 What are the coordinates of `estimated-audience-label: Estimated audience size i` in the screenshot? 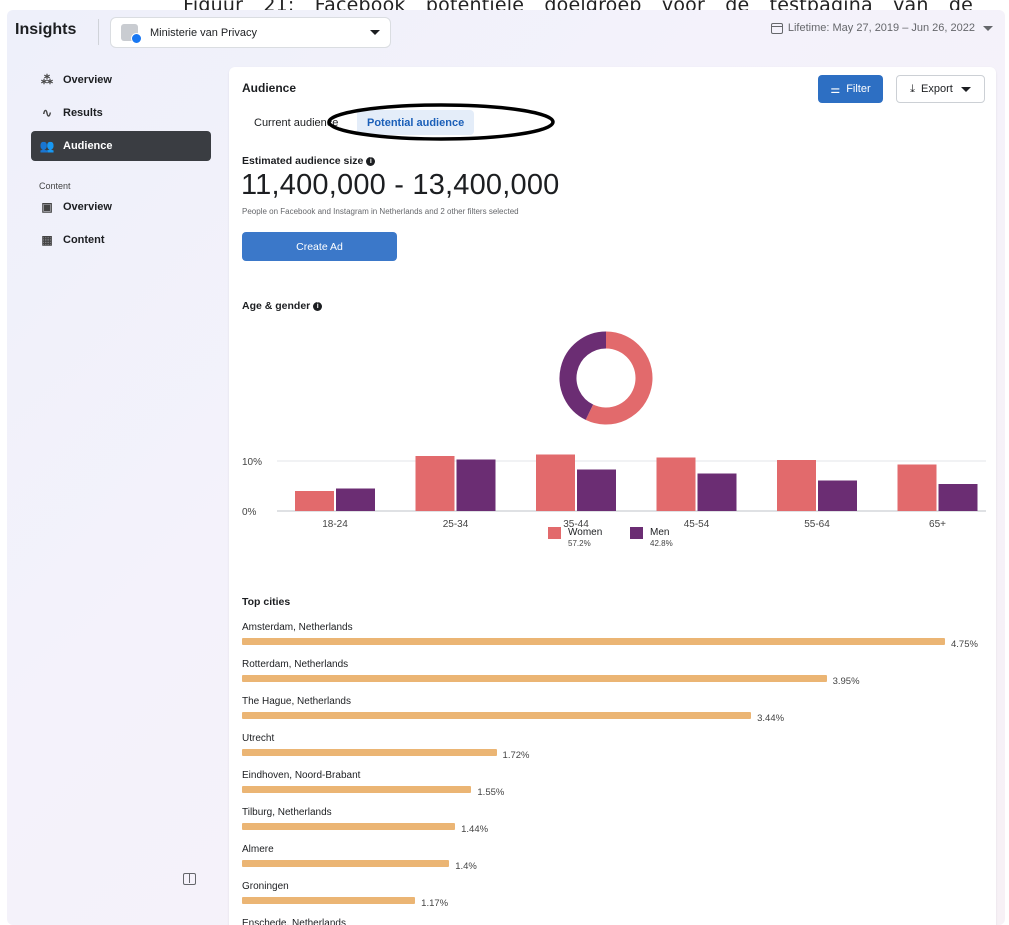 It's located at (309, 161).